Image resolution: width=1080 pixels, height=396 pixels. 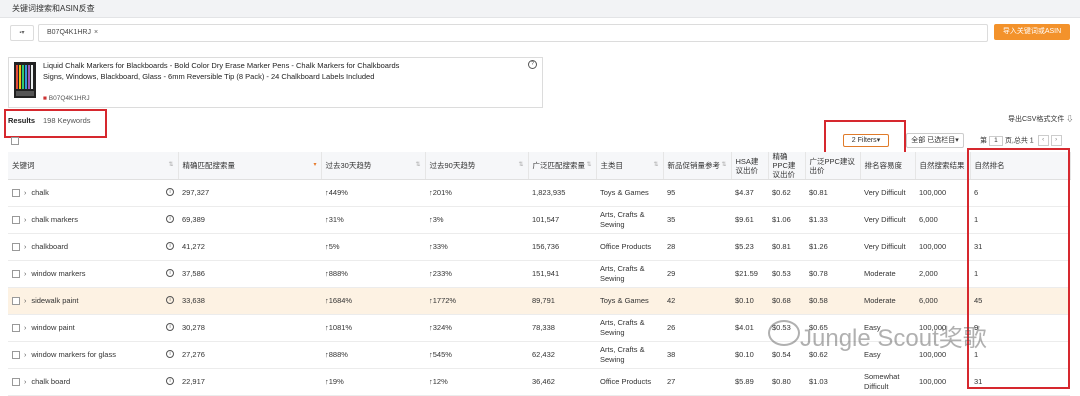 I want to click on page-input: 1, so click(x=995, y=140).